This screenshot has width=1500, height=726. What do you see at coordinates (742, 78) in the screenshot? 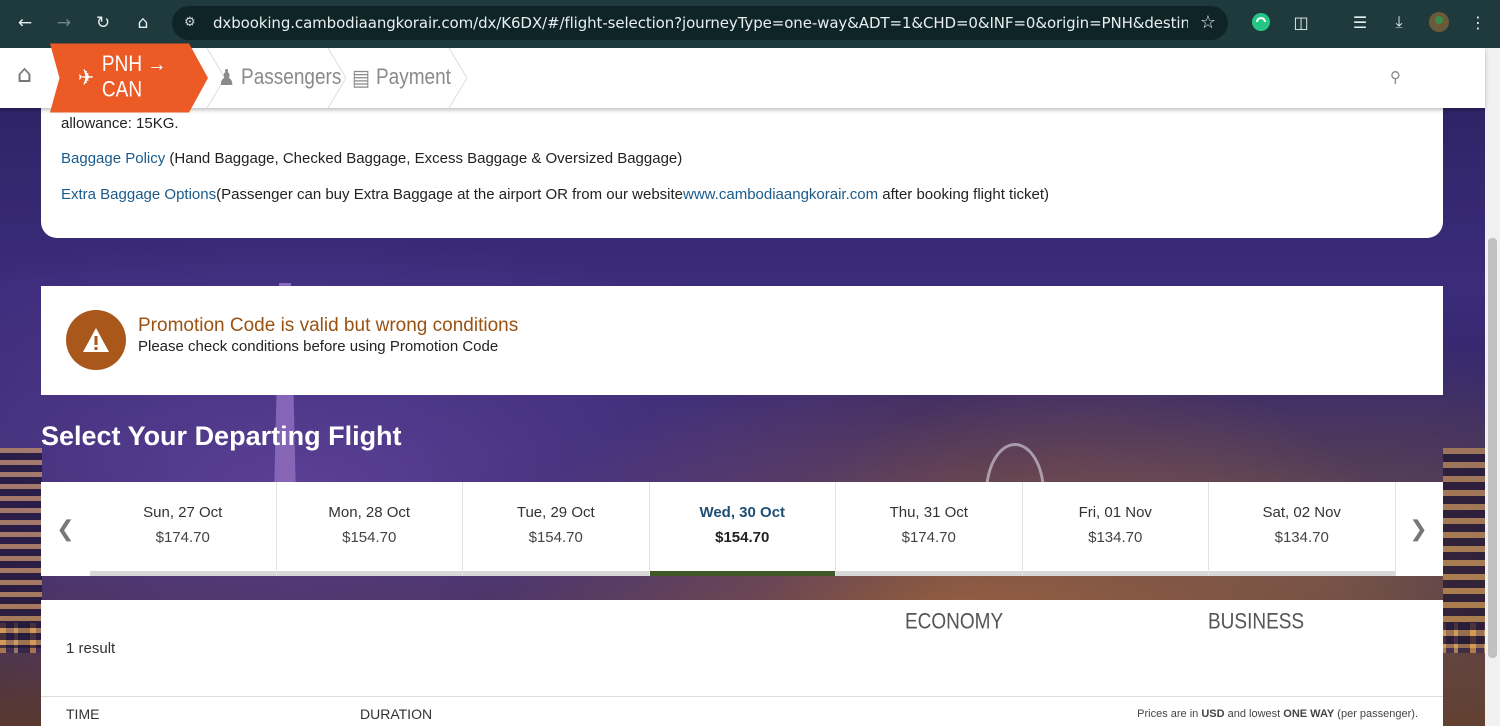
I see `booking-header: ⌂ ✈ PNH → CAN ♟ Passengers ▤ Payment ⚲` at bounding box center [742, 78].